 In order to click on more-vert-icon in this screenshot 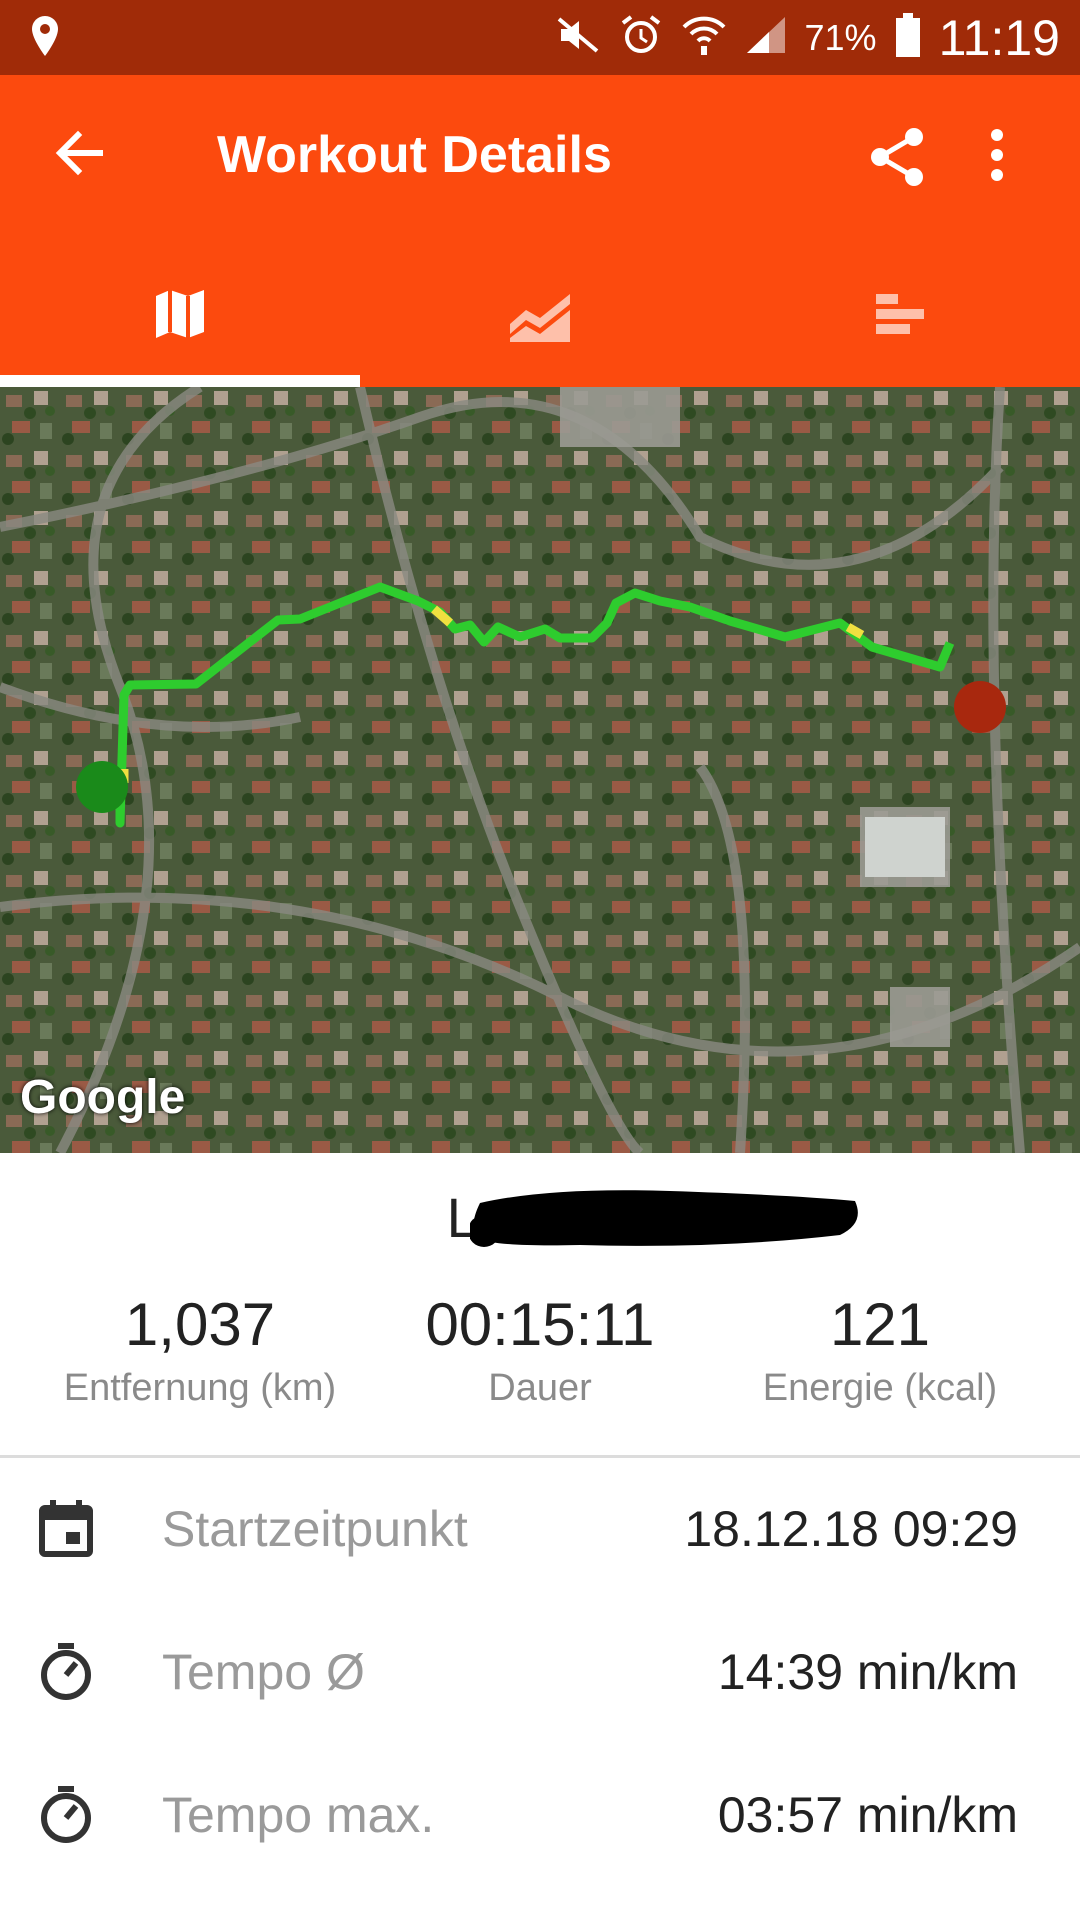, I will do `click(997, 157)`.